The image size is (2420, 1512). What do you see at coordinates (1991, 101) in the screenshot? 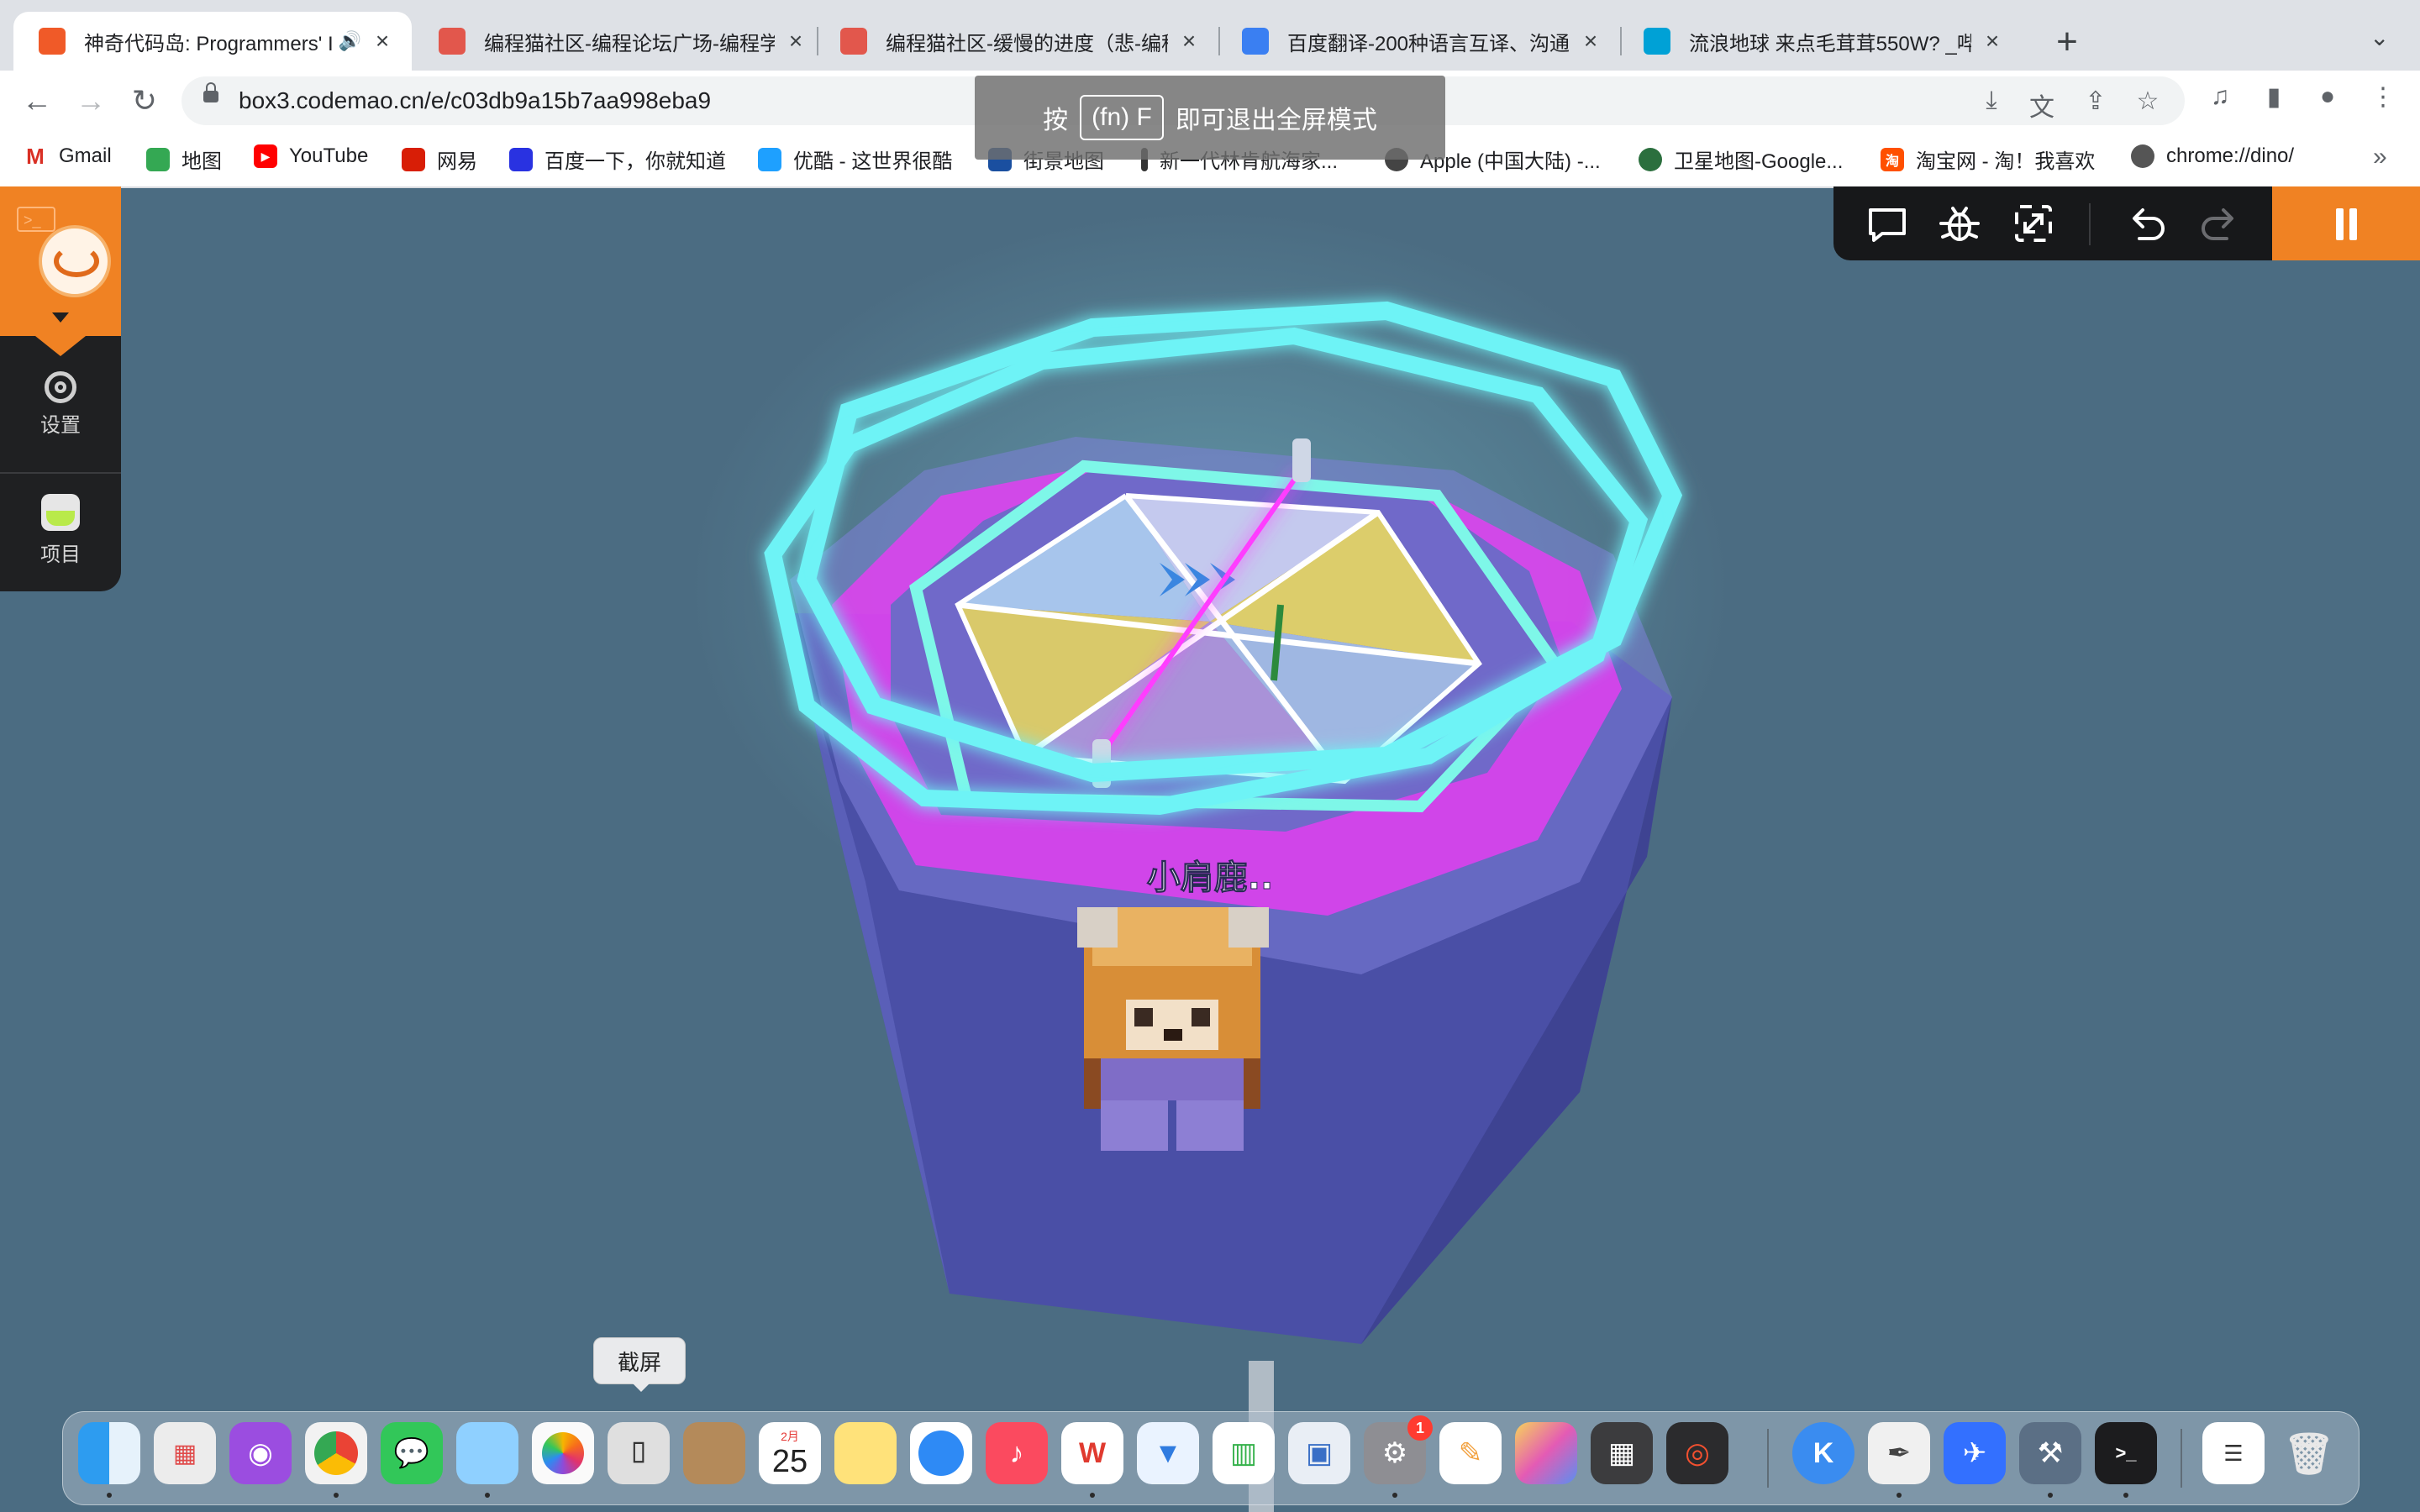
I see `install-app-icon: ⤓` at bounding box center [1991, 101].